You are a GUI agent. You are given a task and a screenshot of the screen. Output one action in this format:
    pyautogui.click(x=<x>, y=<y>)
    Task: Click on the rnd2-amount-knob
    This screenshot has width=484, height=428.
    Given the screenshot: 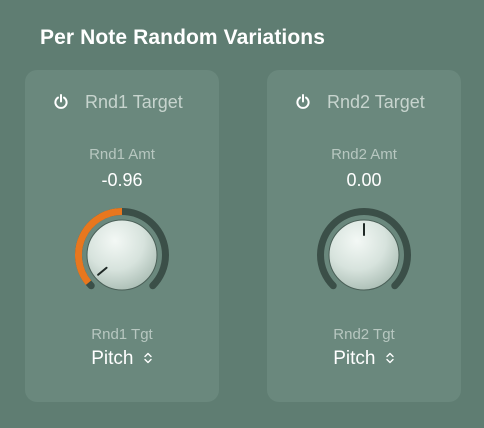 What is the action you would take?
    pyautogui.click(x=364, y=255)
    